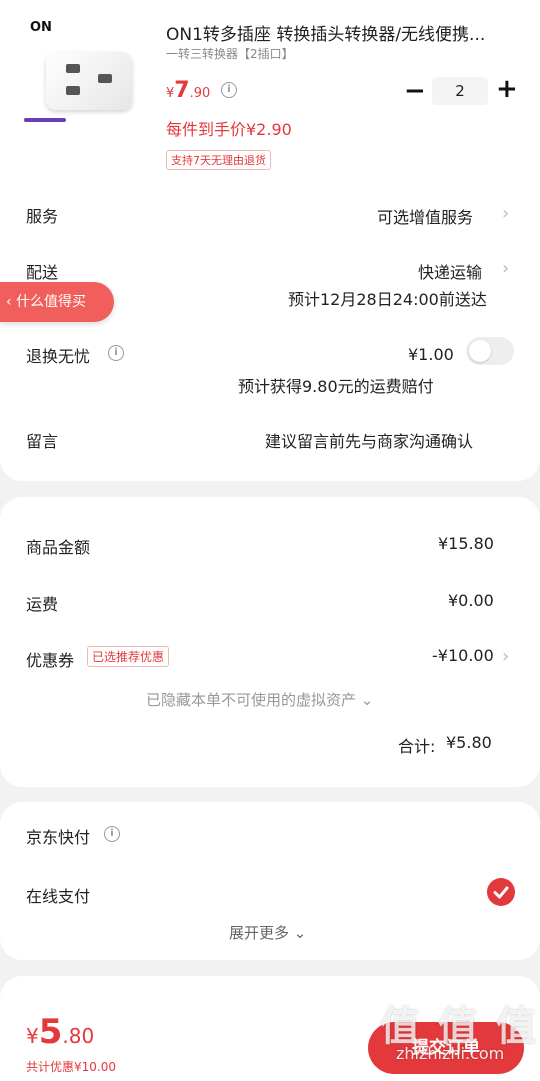 Image resolution: width=540 pixels, height=1081 pixels. Describe the element at coordinates (450, 271) in the screenshot. I see `delivery-method: 快递运输` at that location.